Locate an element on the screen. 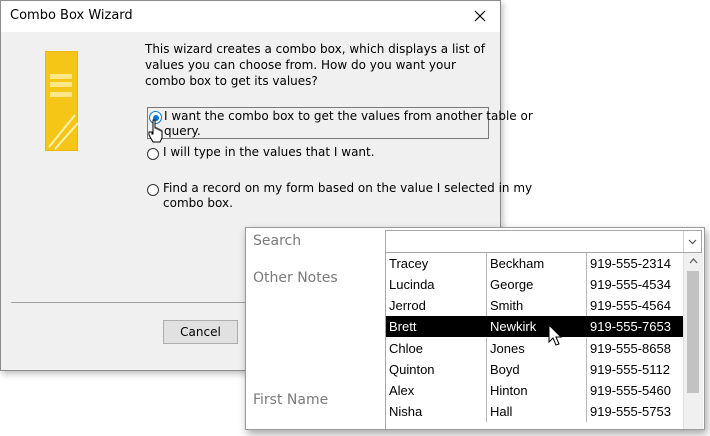 Image resolution: width=710 pixels, height=436 pixels. phone-cell: 919-555-8658 is located at coordinates (634, 348).